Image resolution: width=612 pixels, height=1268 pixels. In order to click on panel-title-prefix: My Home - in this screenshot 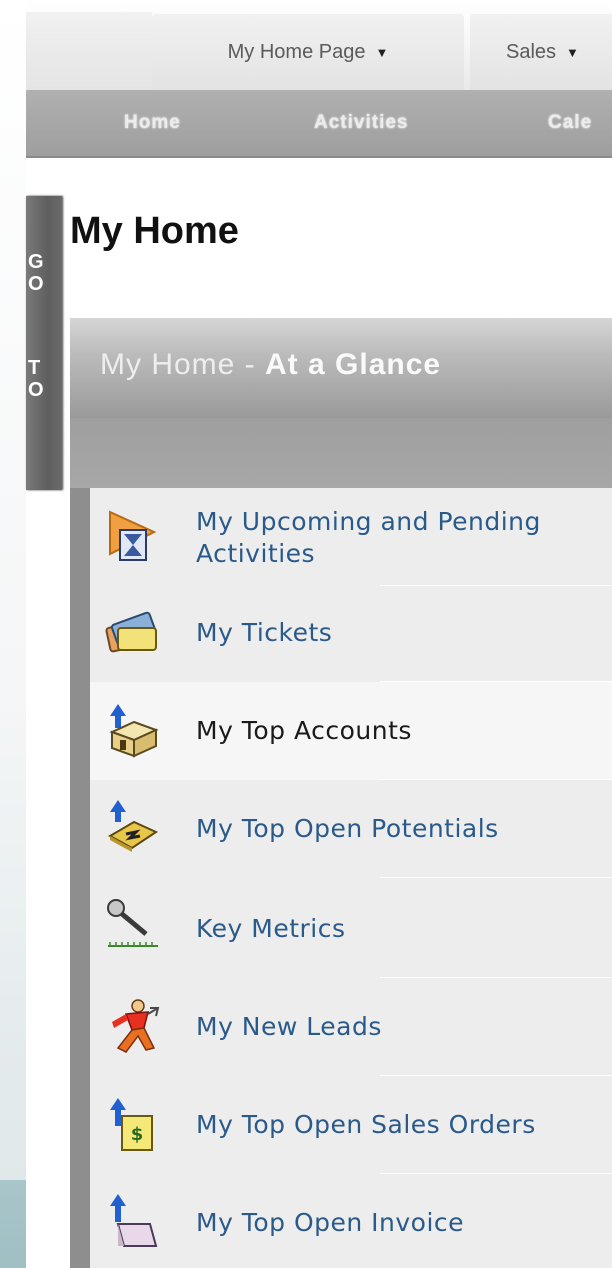, I will do `click(183, 364)`.